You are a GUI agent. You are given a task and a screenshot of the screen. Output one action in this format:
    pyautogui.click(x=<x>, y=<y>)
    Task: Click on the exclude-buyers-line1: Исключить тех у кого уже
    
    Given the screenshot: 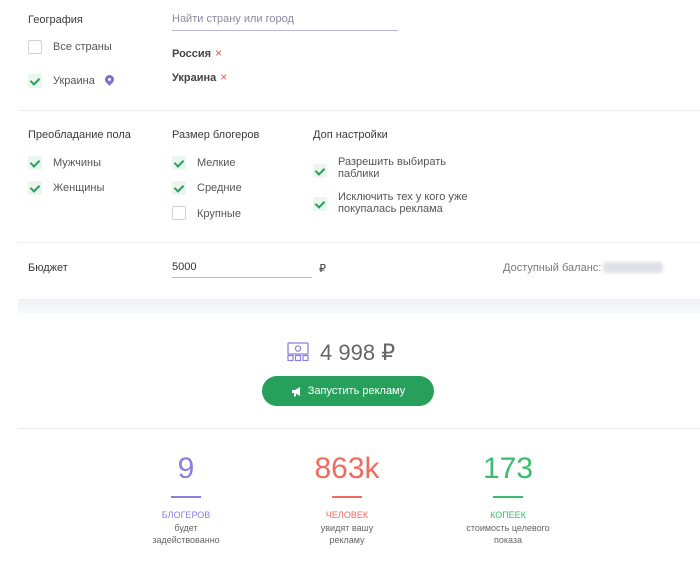 What is the action you would take?
    pyautogui.click(x=403, y=197)
    